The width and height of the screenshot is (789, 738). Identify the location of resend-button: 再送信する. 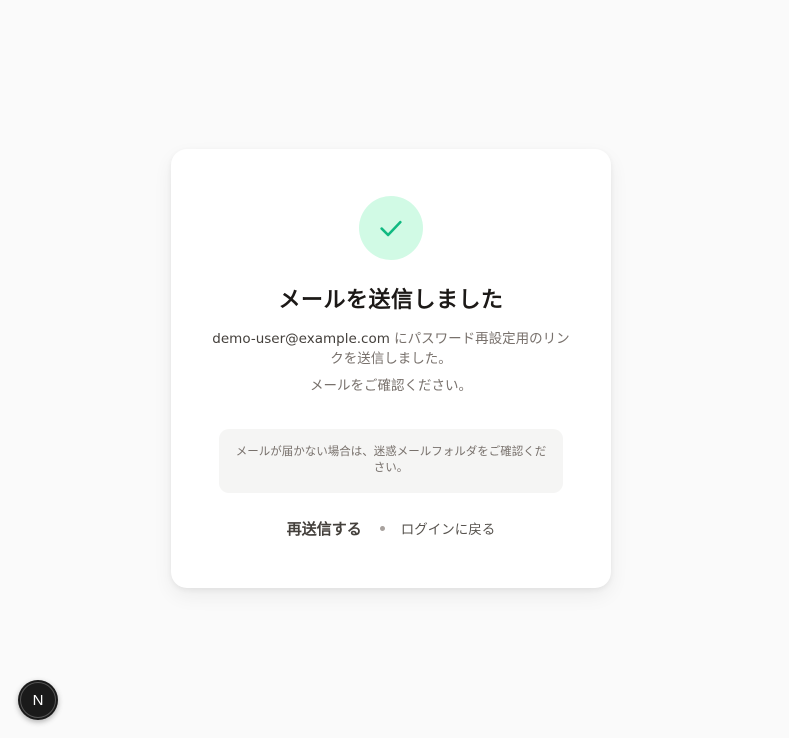
(324, 528).